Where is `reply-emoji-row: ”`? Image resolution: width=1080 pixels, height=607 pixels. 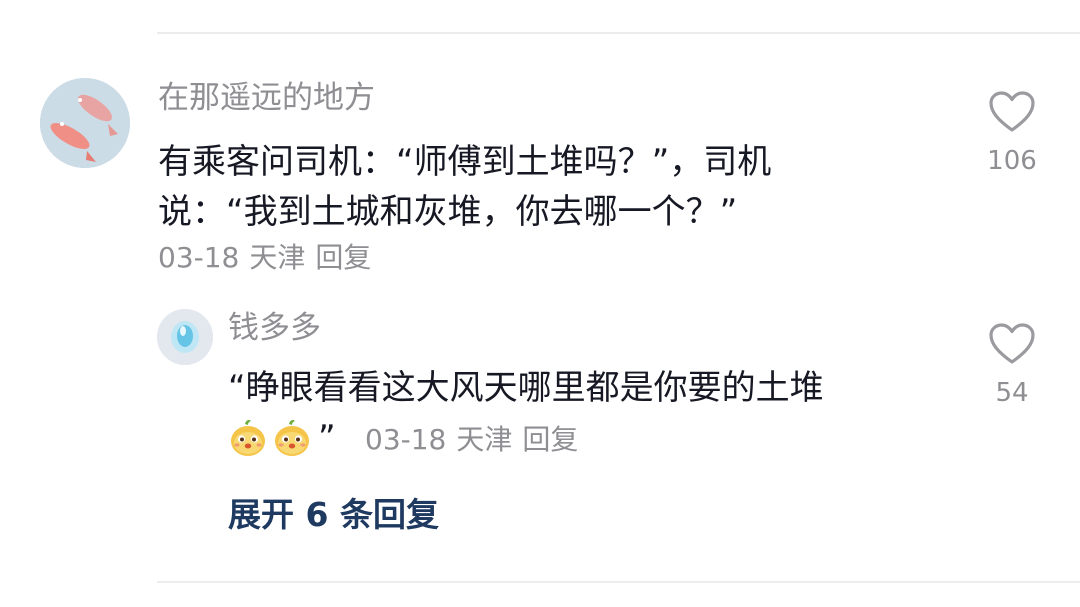 reply-emoji-row: ” is located at coordinates (282, 438).